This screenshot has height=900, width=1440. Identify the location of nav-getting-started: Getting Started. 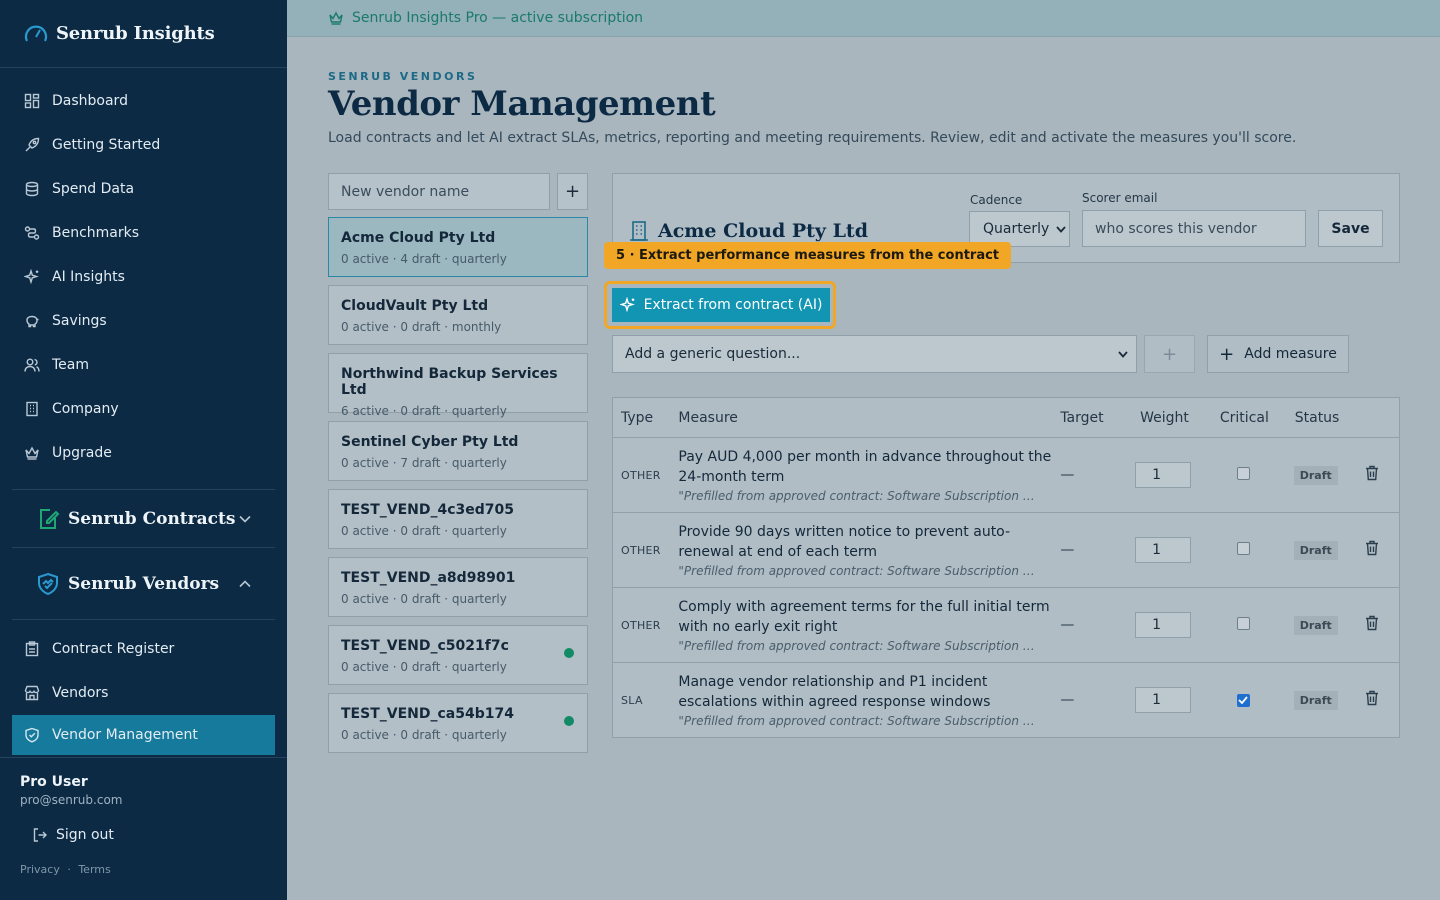
(137, 145).